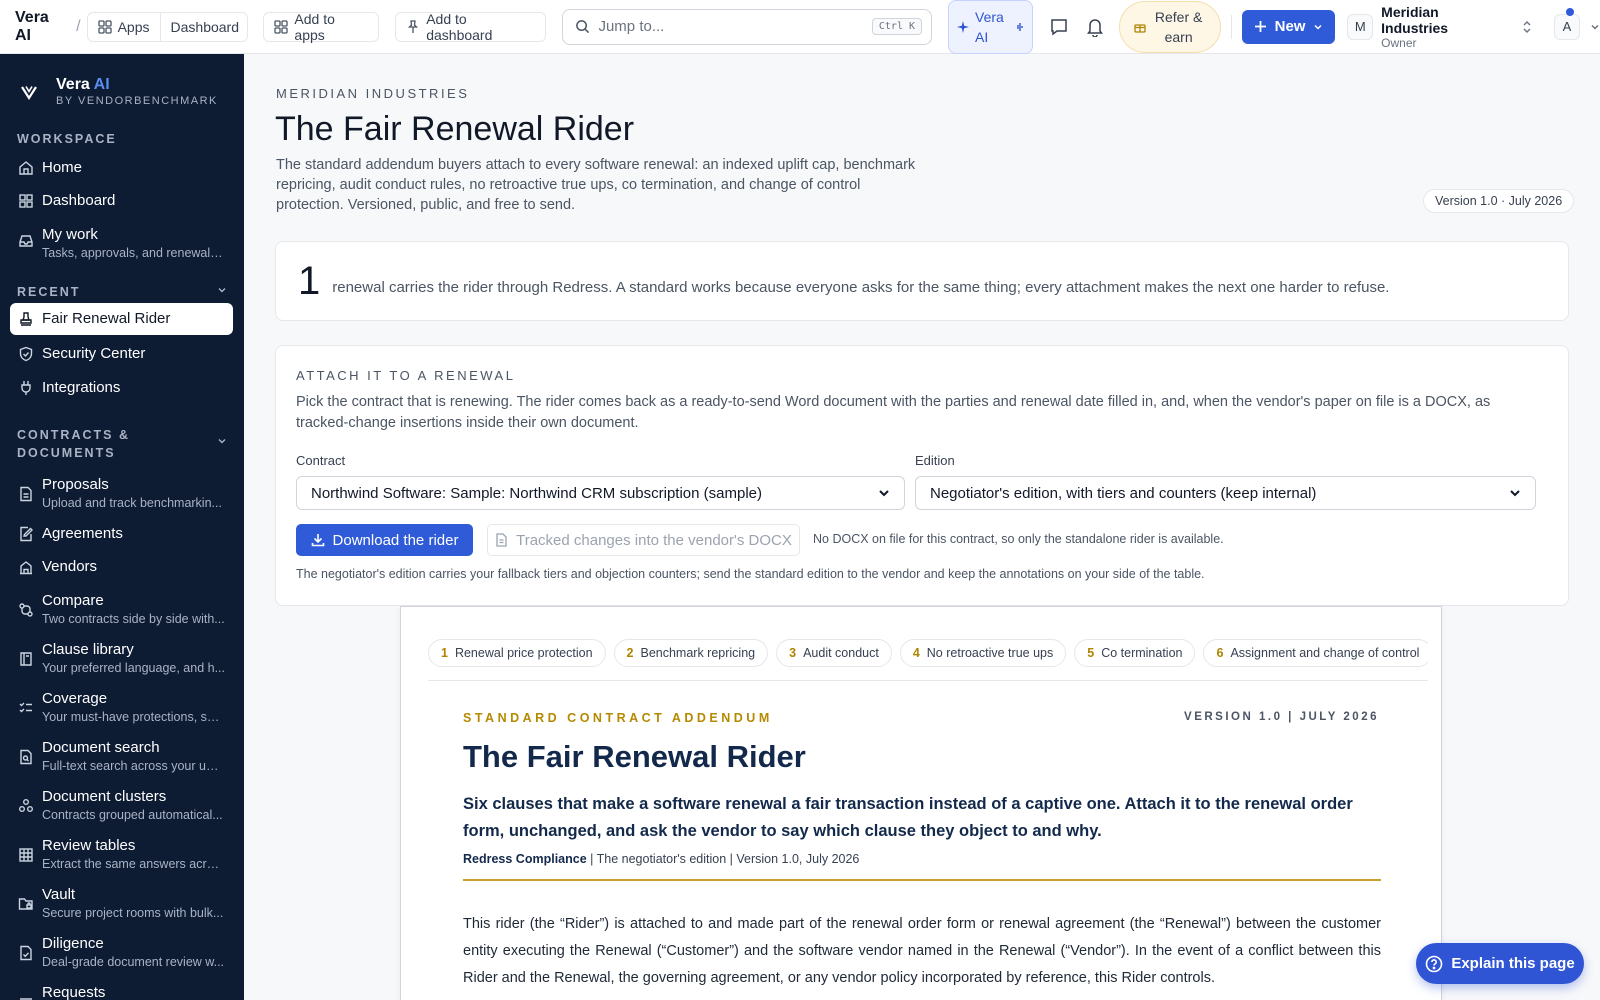  What do you see at coordinates (121, 319) in the screenshot?
I see `sidebar-item-fair-renewal-rider: Fair Renewal Rider` at bounding box center [121, 319].